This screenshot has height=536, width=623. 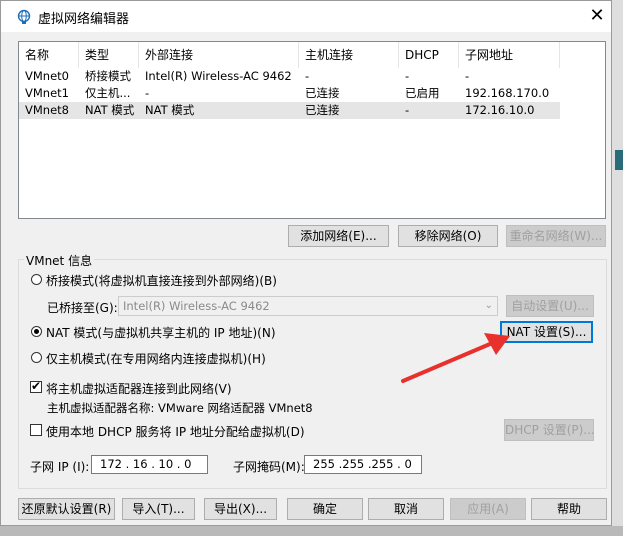 I want to click on connect-adapter-label: 将主机虚拟适配器连接到此网络(V), so click(x=139, y=388).